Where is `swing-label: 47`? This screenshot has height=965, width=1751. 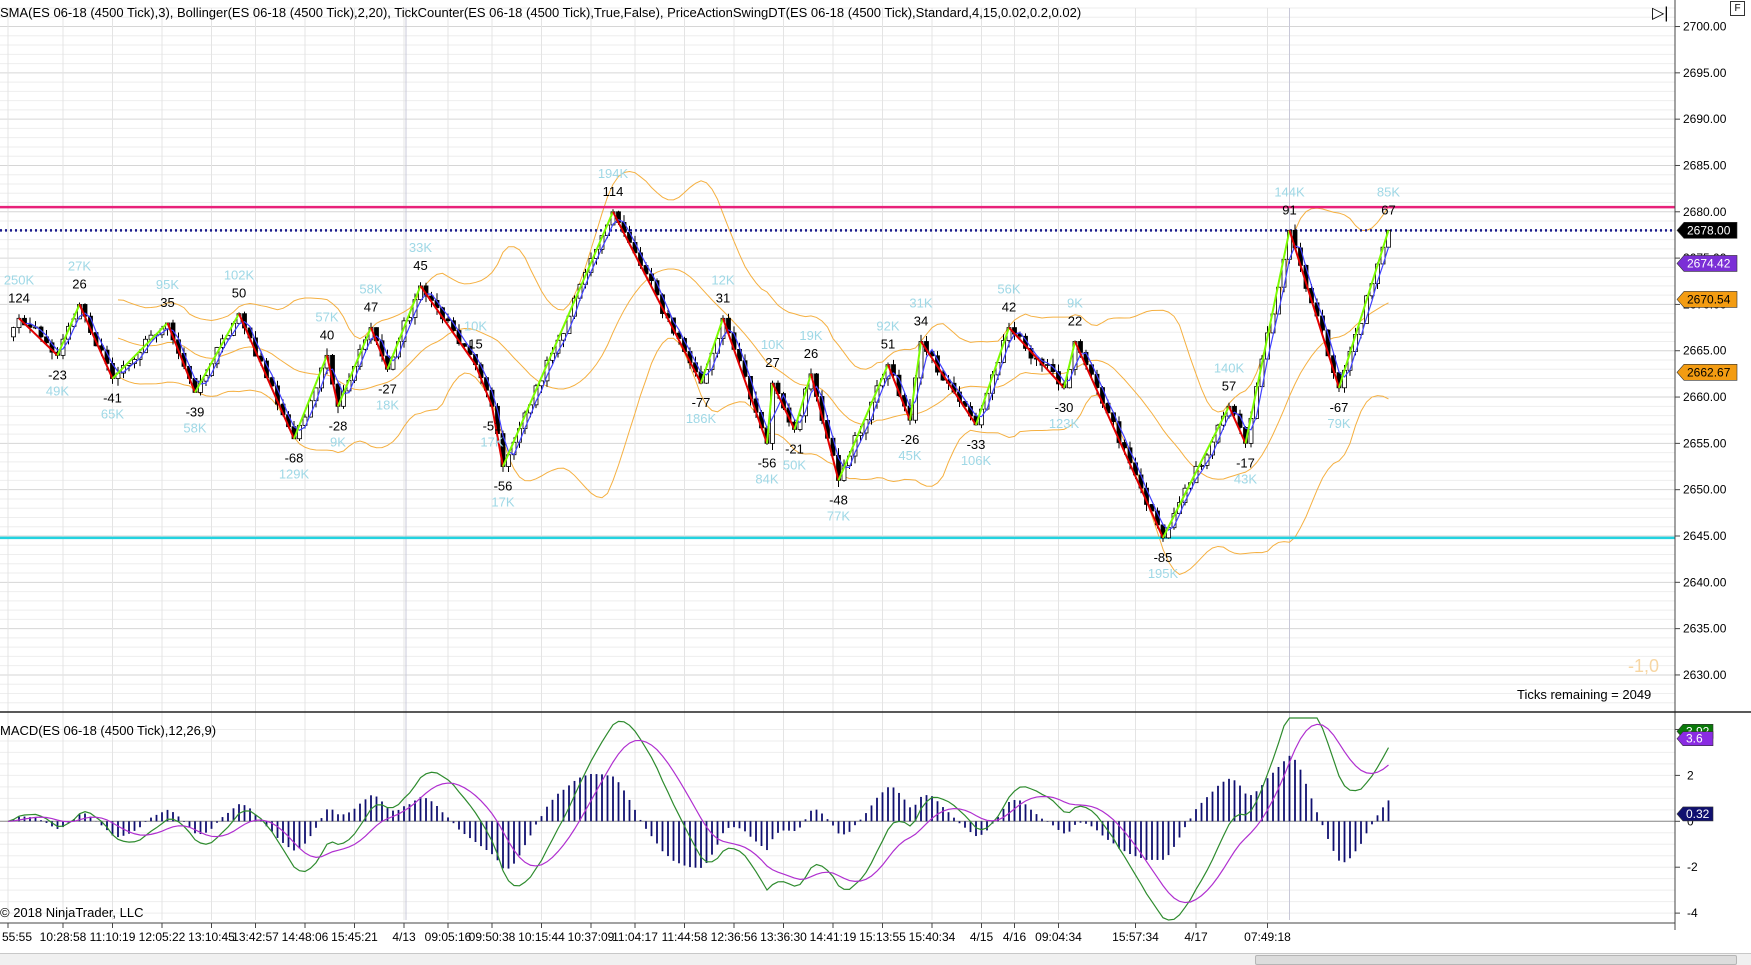 swing-label: 47 is located at coordinates (371, 307).